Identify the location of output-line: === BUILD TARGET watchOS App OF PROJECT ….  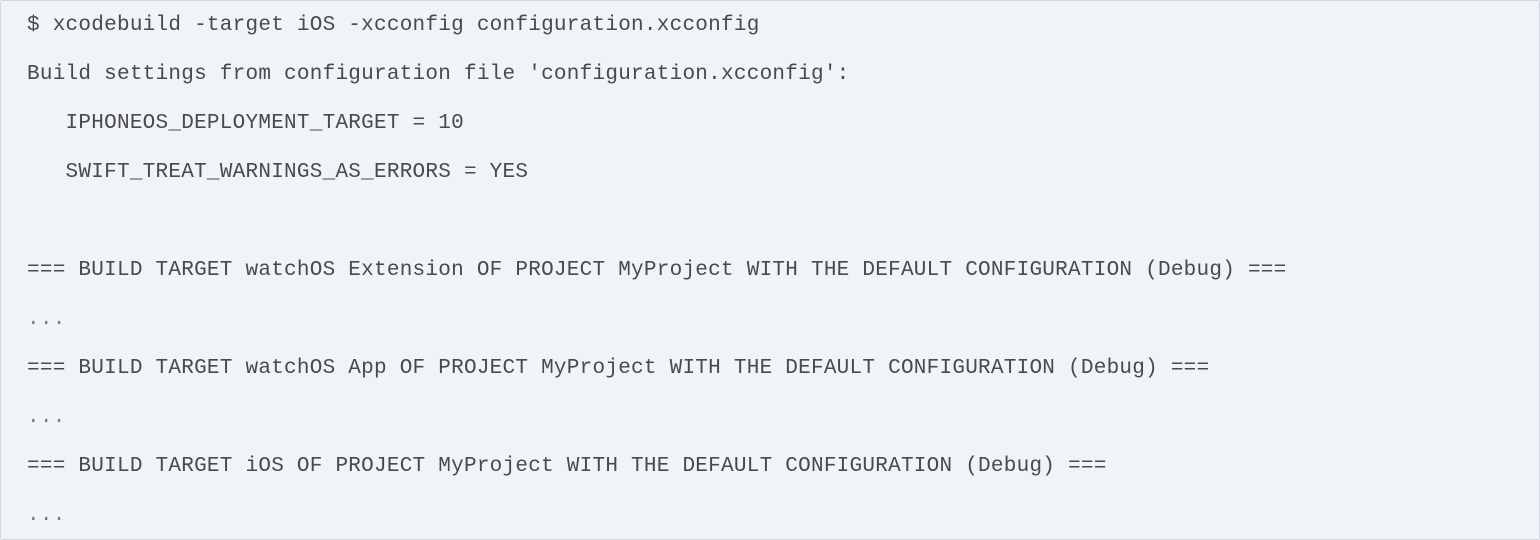
(618, 368).